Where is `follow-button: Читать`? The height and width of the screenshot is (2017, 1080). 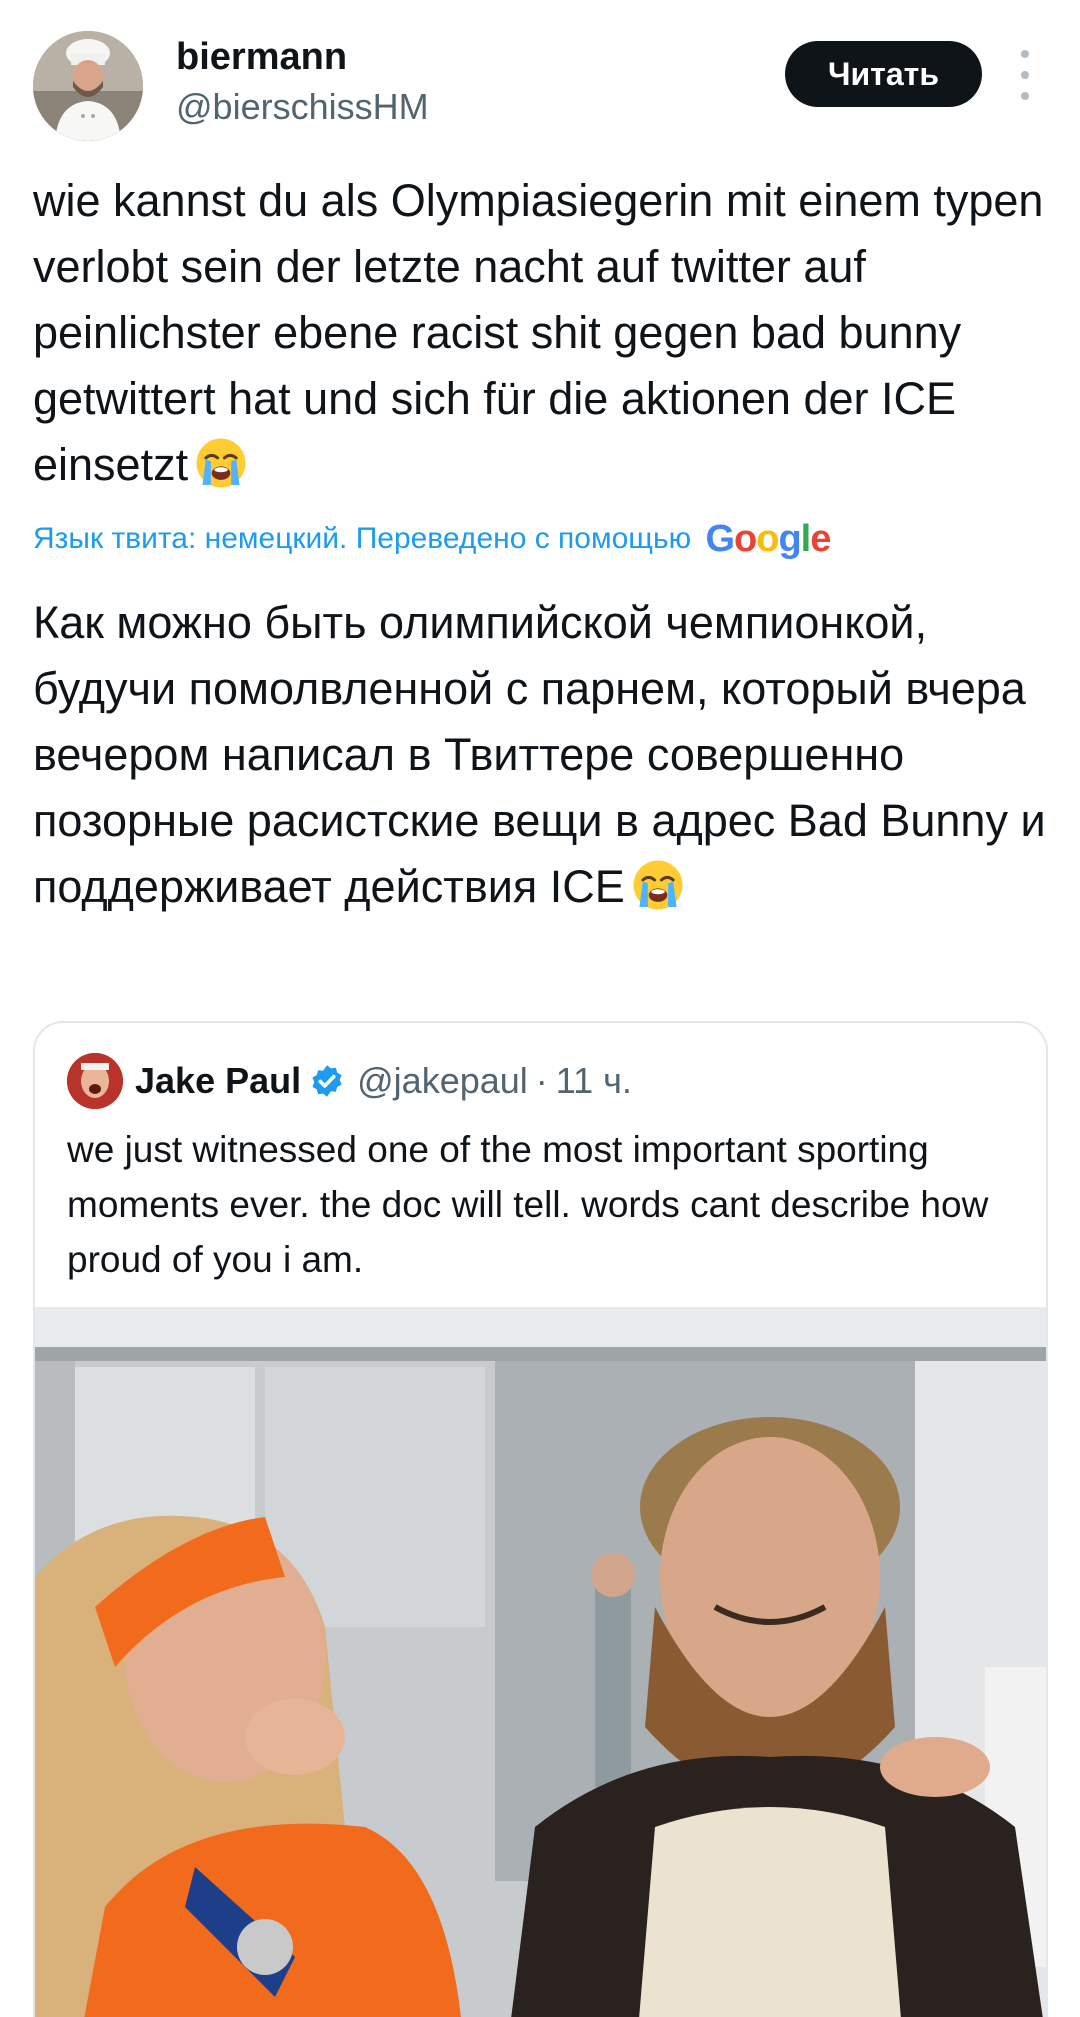 follow-button: Читать is located at coordinates (883, 74).